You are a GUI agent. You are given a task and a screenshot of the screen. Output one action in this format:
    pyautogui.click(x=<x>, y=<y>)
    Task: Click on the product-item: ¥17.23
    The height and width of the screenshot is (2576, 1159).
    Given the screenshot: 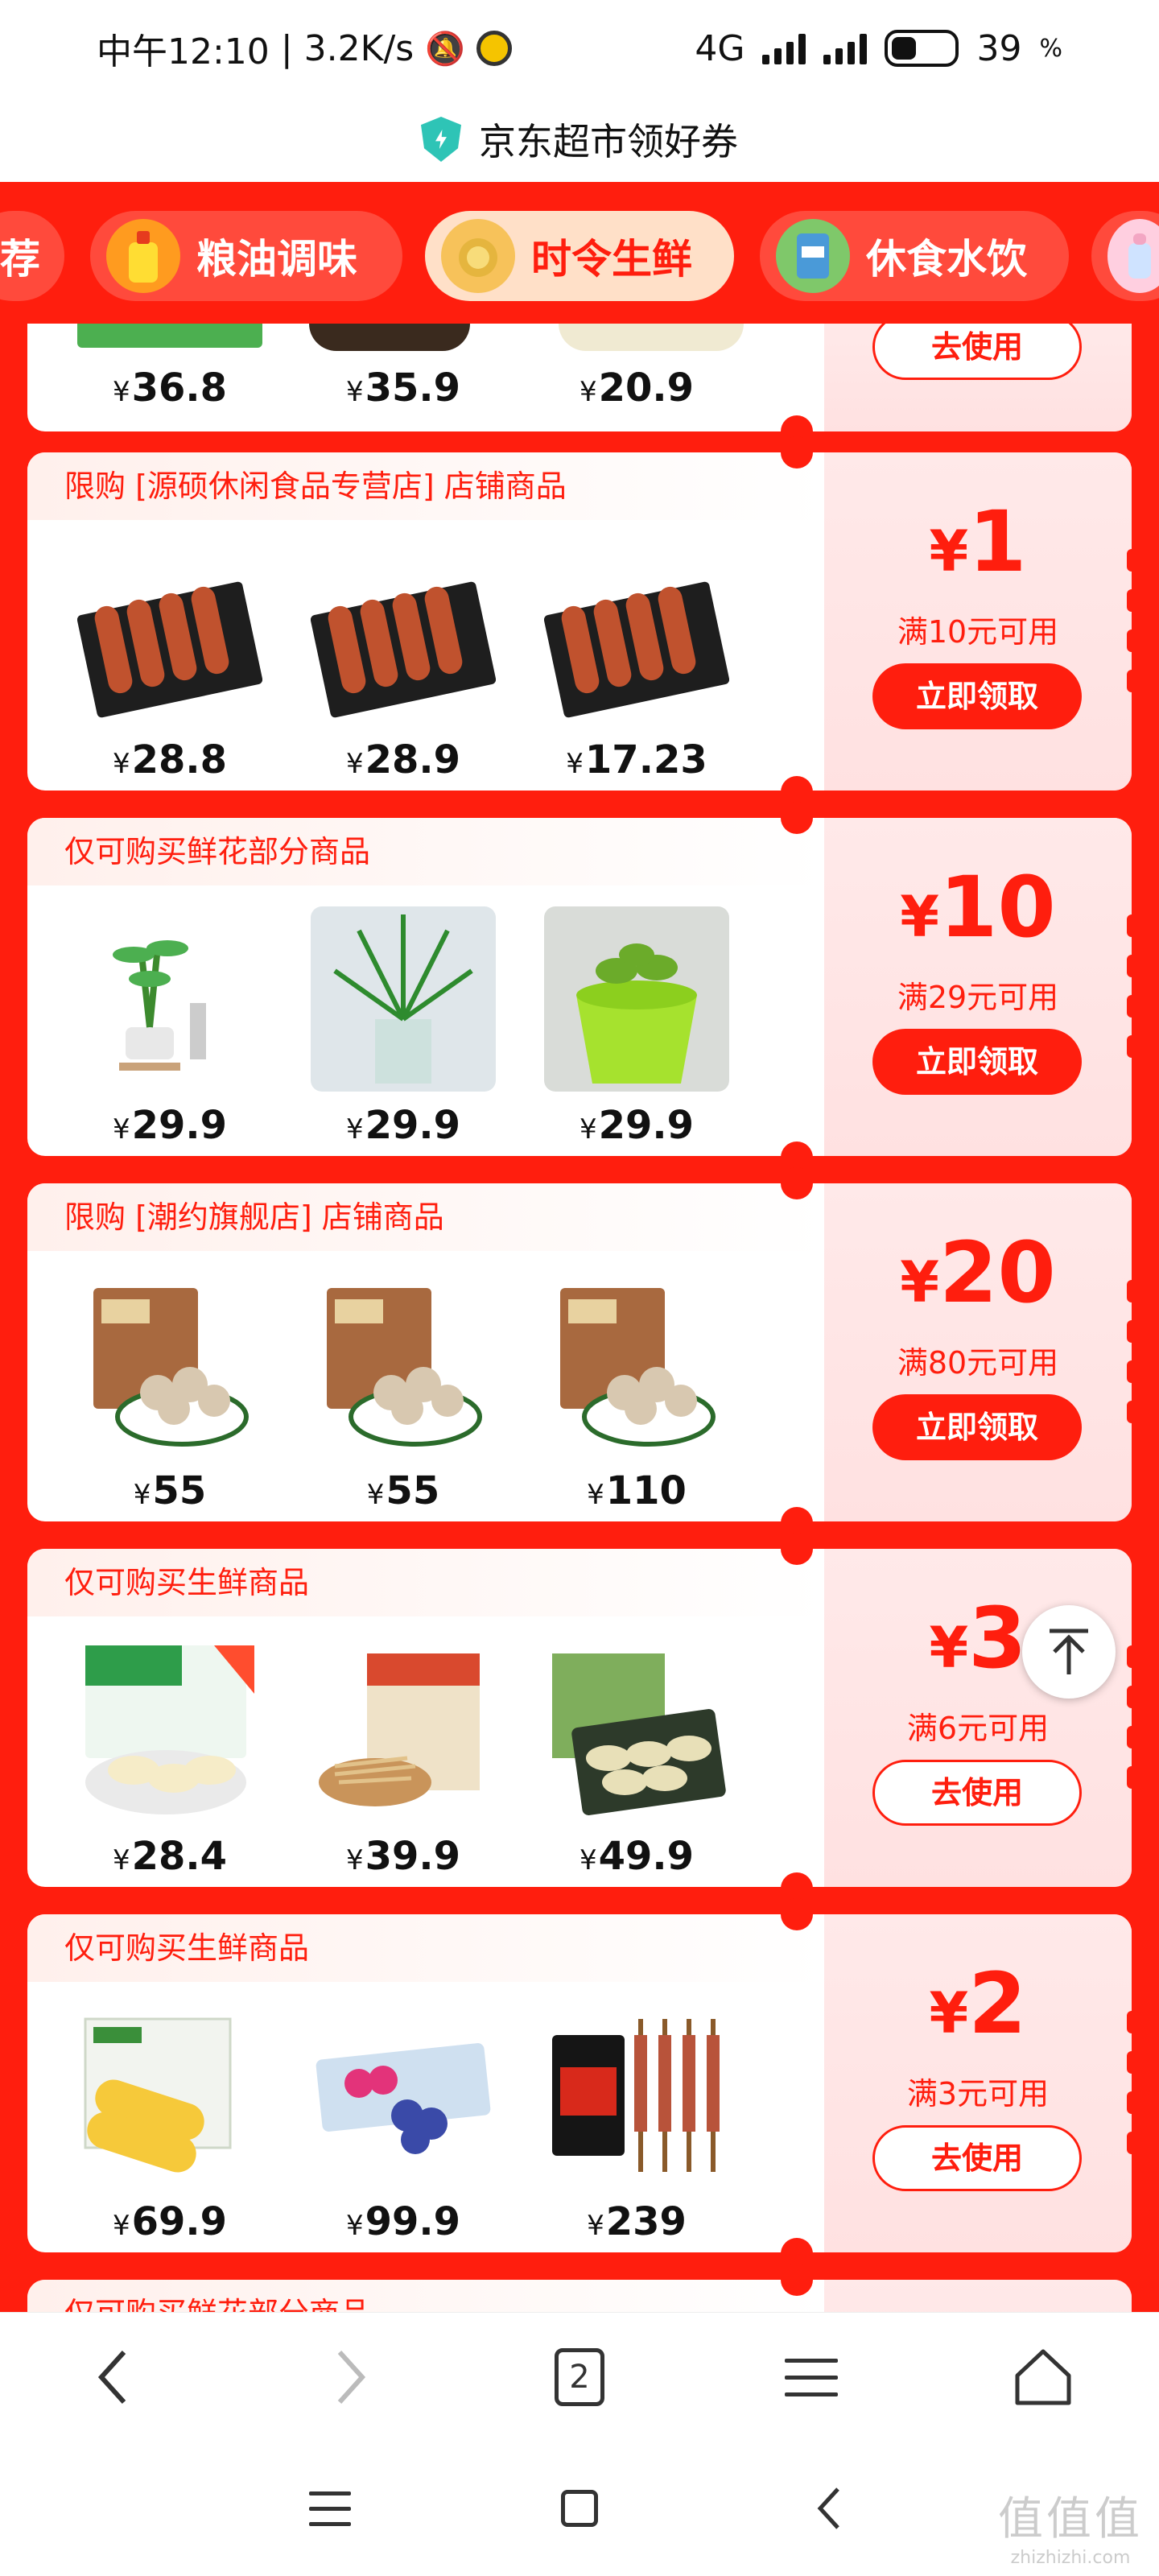 What is the action you would take?
    pyautogui.click(x=643, y=666)
    